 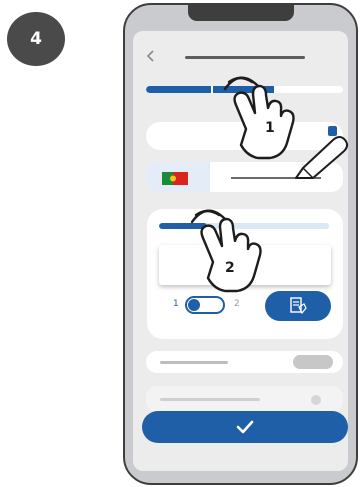 What do you see at coordinates (332, 131) in the screenshot?
I see `id-card-icon` at bounding box center [332, 131].